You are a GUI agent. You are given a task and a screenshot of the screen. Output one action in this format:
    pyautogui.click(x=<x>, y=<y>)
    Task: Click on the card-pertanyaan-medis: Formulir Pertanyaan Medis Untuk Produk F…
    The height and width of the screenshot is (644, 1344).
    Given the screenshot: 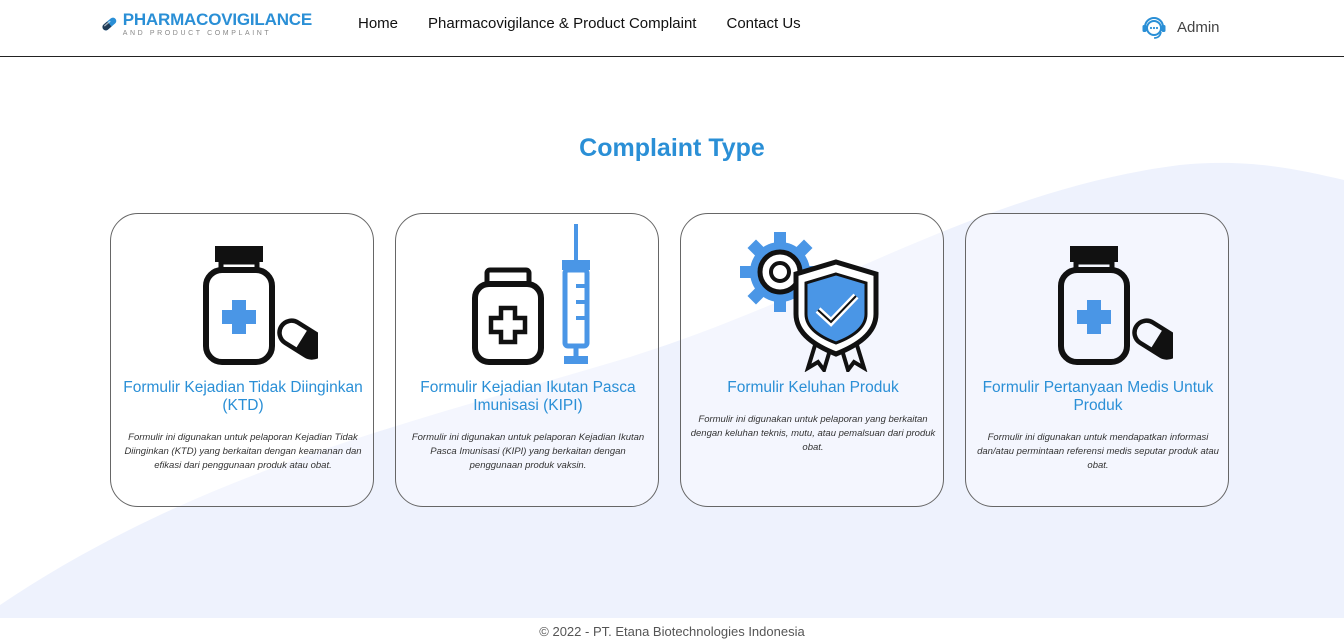 What is the action you would take?
    pyautogui.click(x=1097, y=360)
    